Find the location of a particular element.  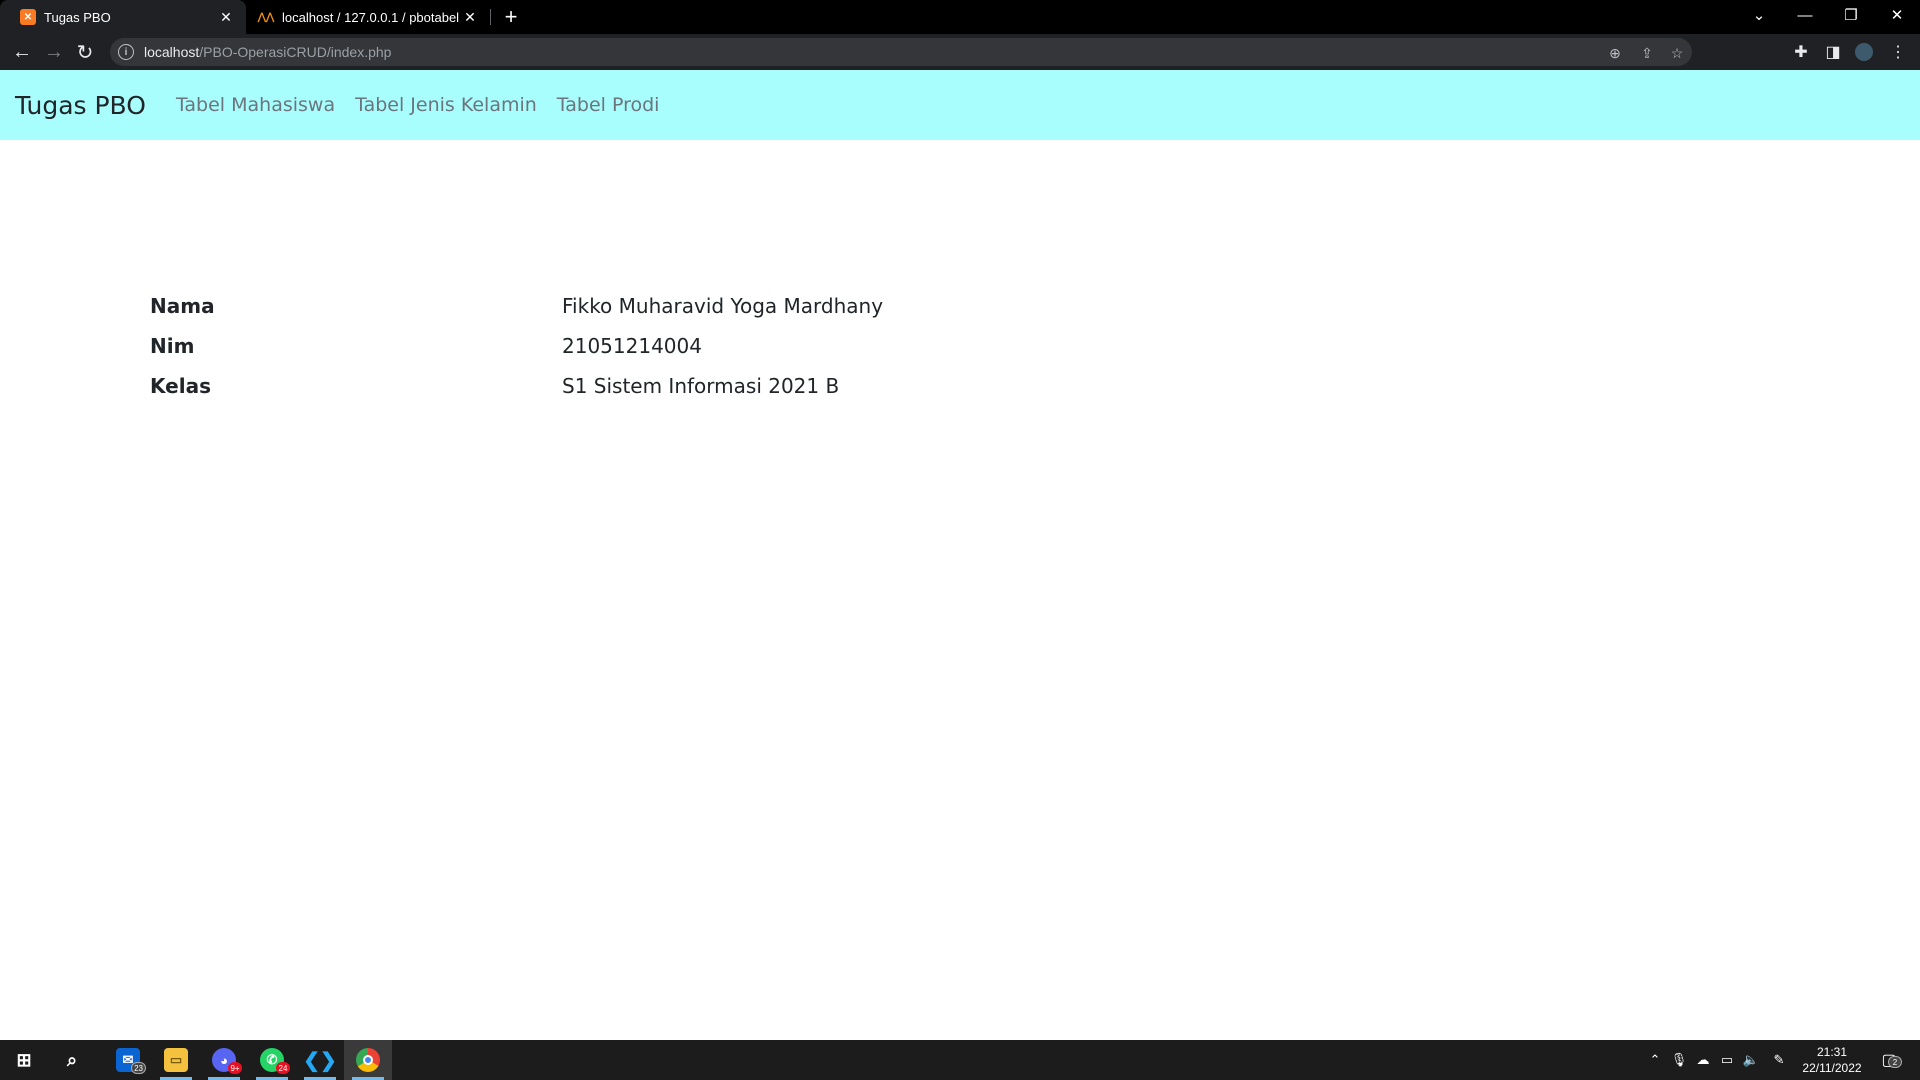

pen-icon: ✎ is located at coordinates (1779, 1060).